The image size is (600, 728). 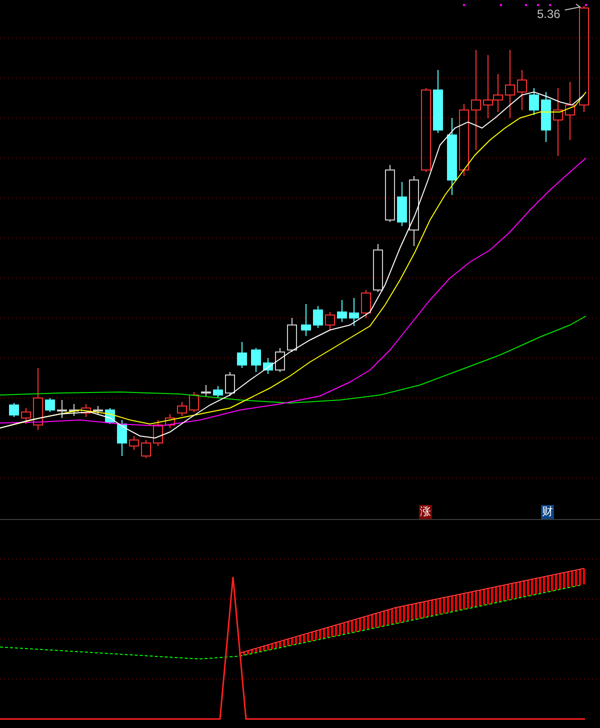 What do you see at coordinates (425, 512) in the screenshot?
I see `signal-tag: 涨` at bounding box center [425, 512].